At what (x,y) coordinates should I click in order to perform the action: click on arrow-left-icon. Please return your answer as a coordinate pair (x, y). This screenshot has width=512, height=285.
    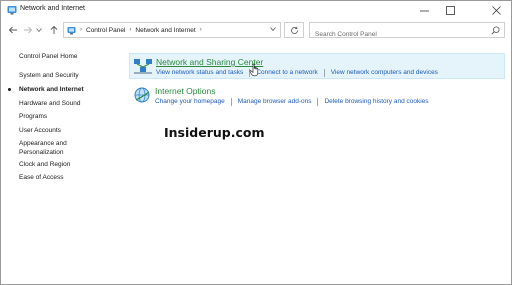
    Looking at the image, I should click on (12, 30).